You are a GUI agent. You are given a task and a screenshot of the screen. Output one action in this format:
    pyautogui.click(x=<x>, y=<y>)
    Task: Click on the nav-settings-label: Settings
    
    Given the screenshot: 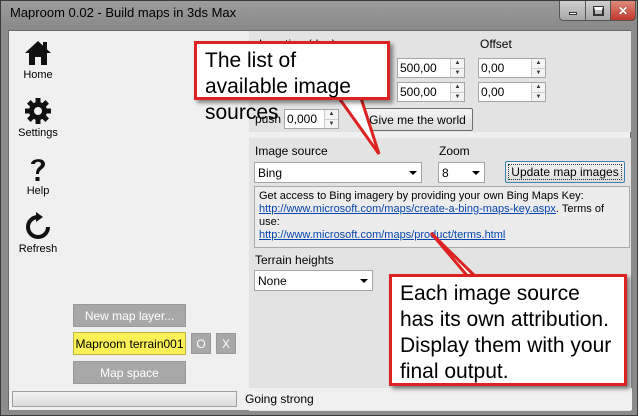 What is the action you would take?
    pyautogui.click(x=38, y=133)
    